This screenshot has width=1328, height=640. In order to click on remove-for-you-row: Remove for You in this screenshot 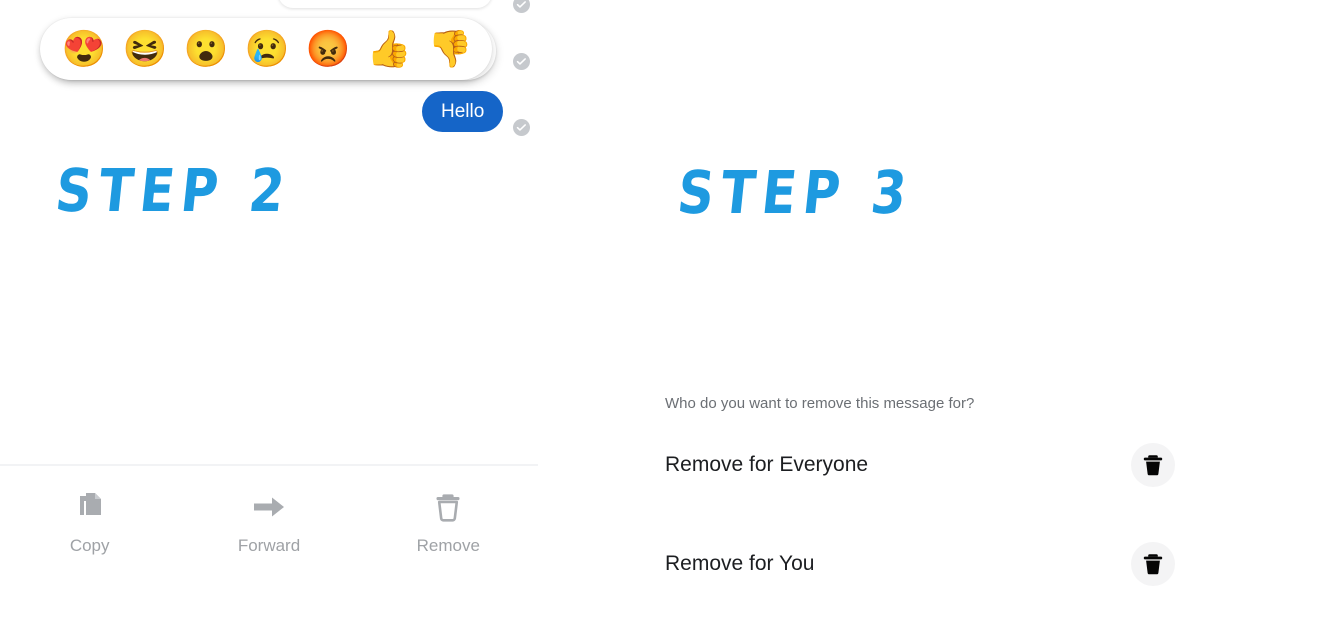, I will do `click(920, 564)`.